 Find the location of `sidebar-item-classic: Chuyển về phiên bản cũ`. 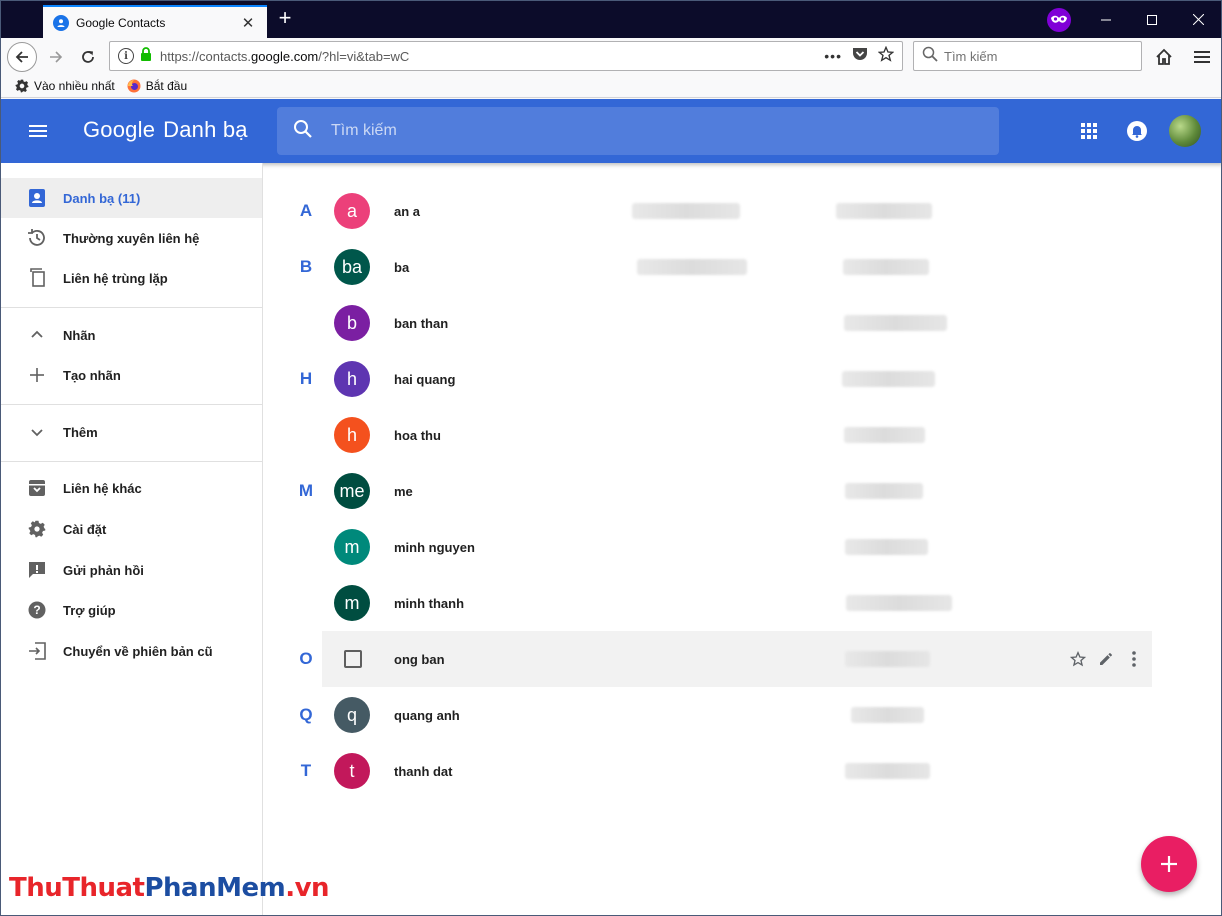

sidebar-item-classic: Chuyển về phiên bản cũ is located at coordinates (131, 651).